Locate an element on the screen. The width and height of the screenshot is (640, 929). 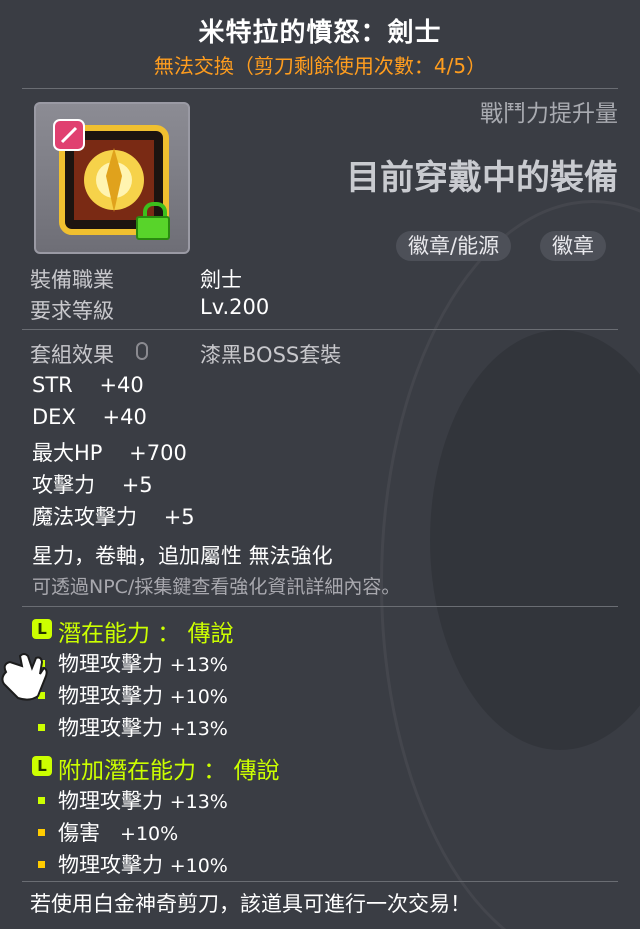
additional-potential-title: 附加潛在能力 ： 傳說 is located at coordinates (169, 771).